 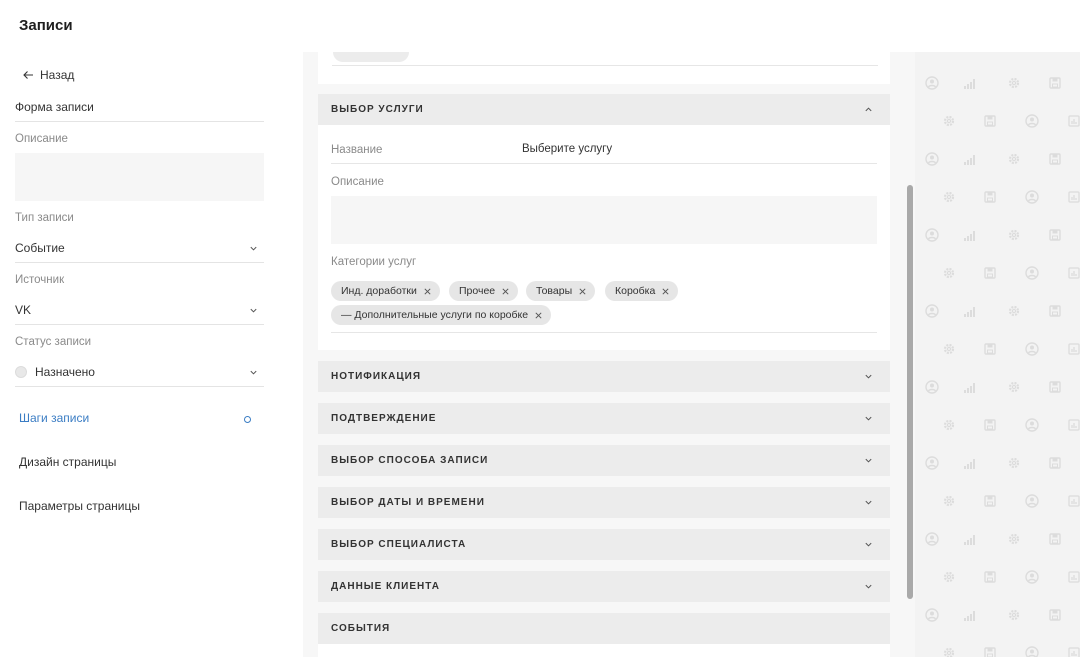 What do you see at coordinates (28, 75) in the screenshot?
I see `arrow-left-icon` at bounding box center [28, 75].